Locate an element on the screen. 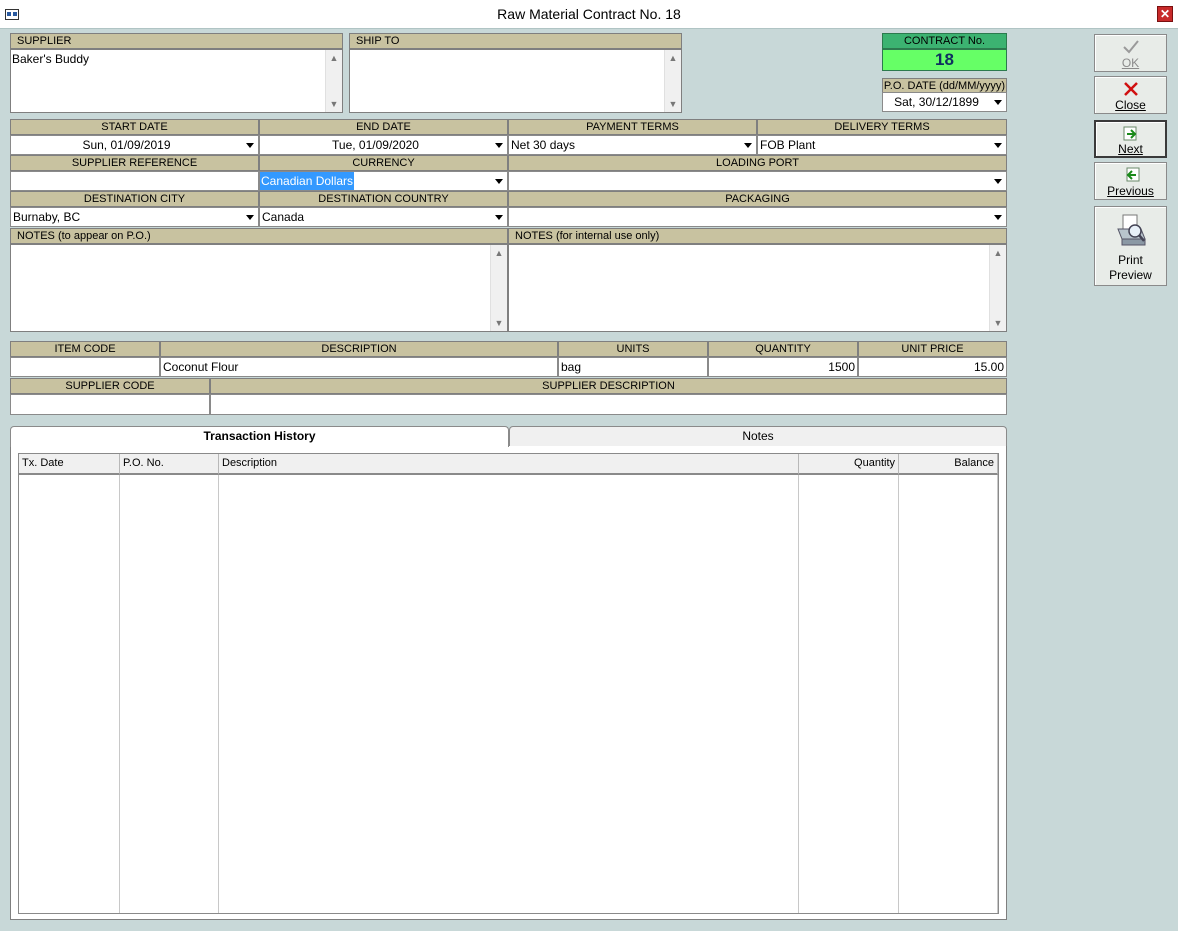  currency-value: Canadian Dollars is located at coordinates (307, 181).